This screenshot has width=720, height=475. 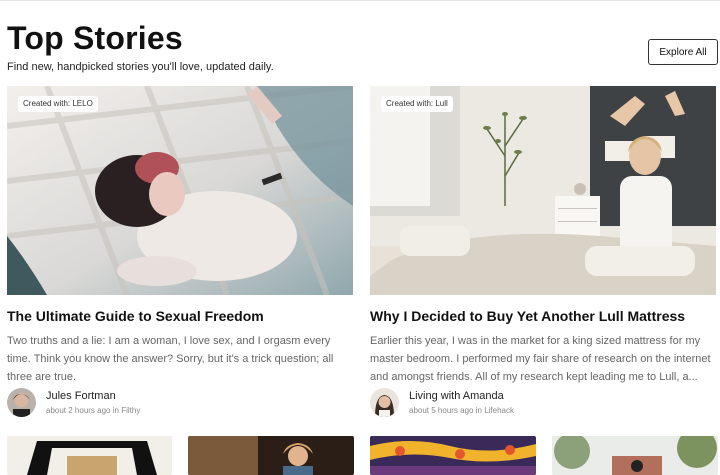 I want to click on story-meta: about 5 hours ago in Lifehack, so click(x=461, y=410).